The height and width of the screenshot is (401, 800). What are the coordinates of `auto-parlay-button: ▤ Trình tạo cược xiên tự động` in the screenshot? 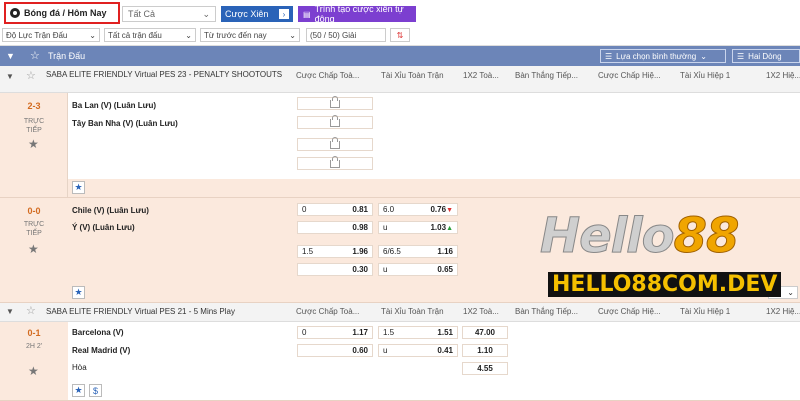 It's located at (357, 14).